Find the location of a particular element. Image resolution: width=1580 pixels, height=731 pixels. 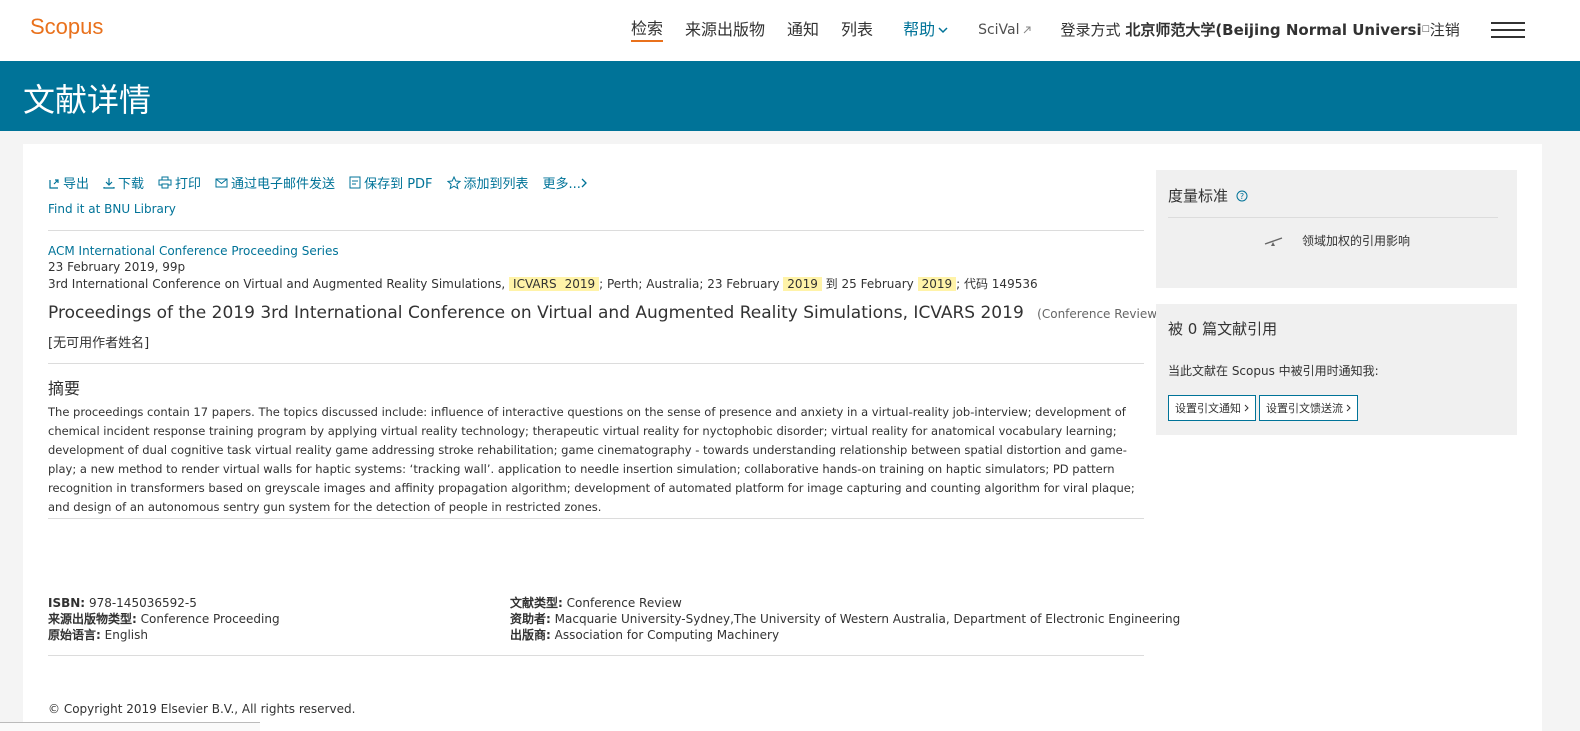

star-icon is located at coordinates (453, 182).